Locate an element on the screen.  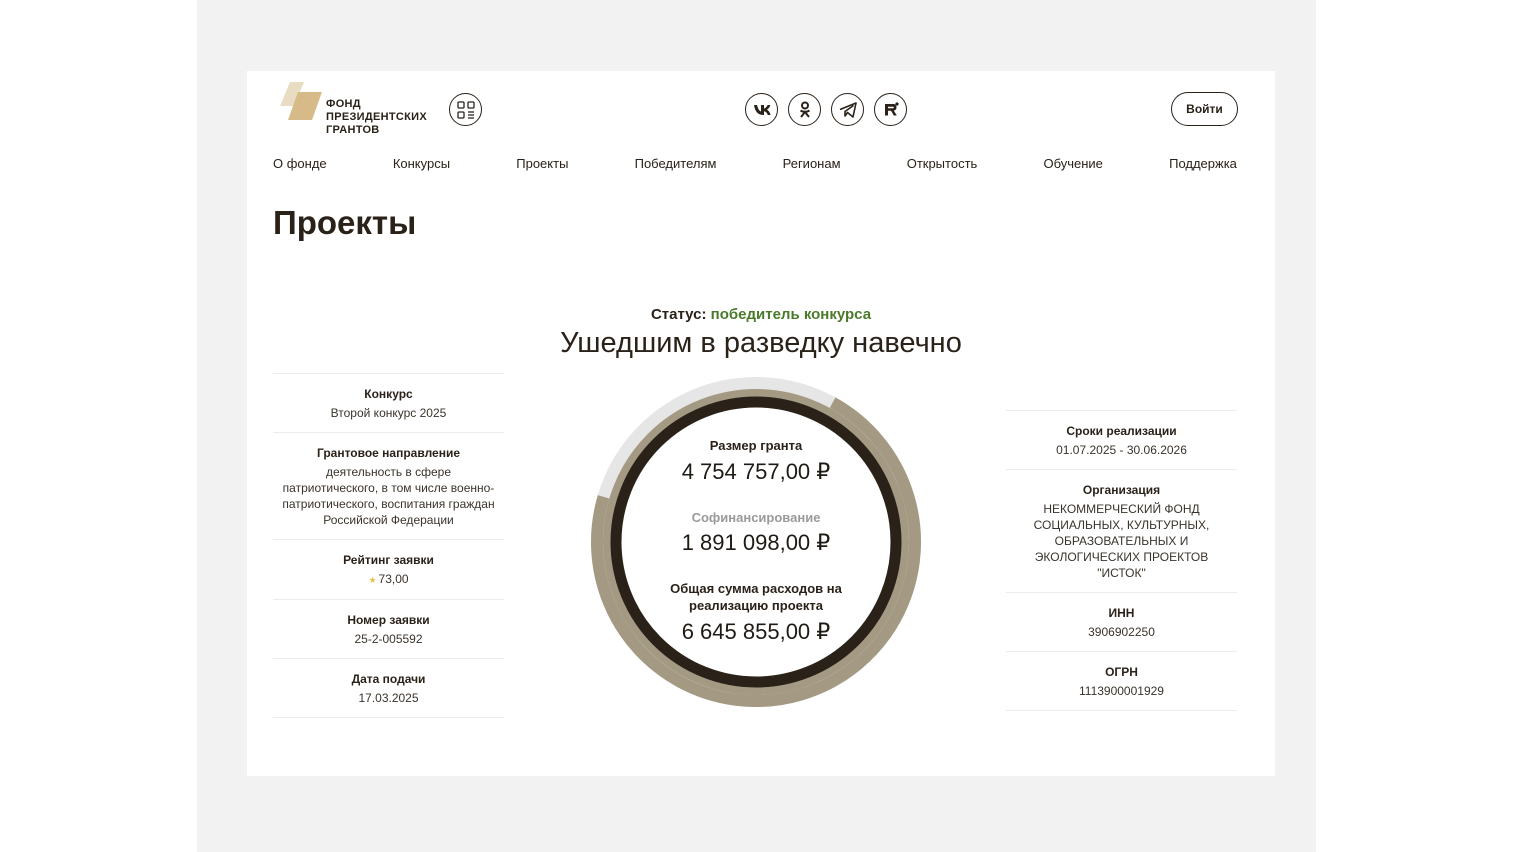
logo-mark-icon is located at coordinates (301, 101).